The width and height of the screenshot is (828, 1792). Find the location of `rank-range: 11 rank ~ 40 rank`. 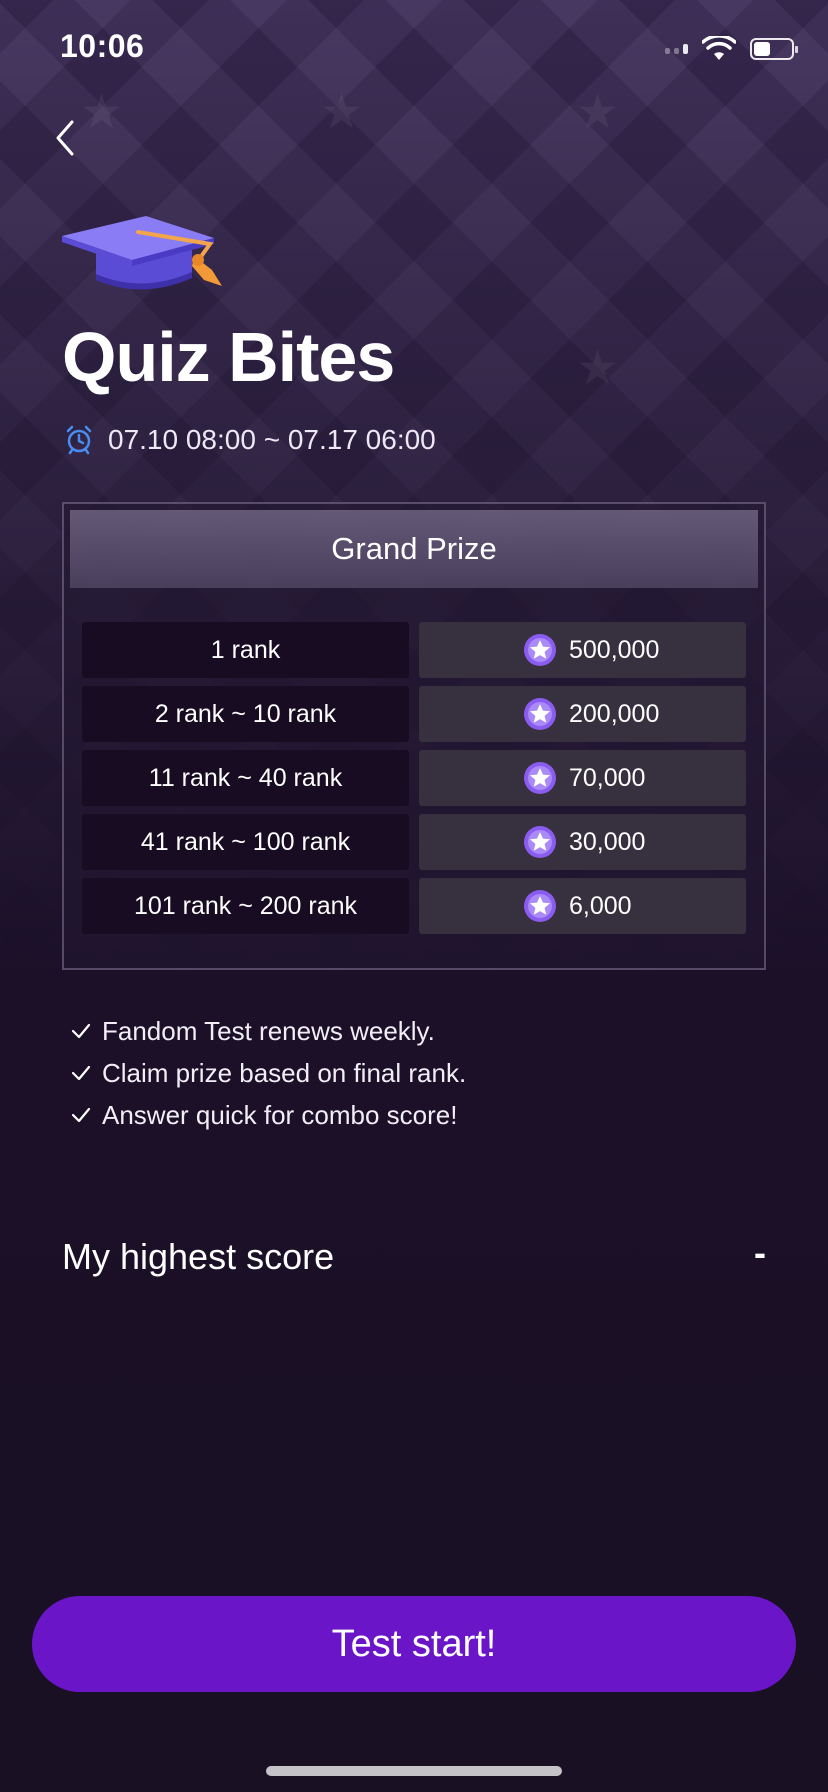

rank-range: 11 rank ~ 40 rank is located at coordinates (245, 778).